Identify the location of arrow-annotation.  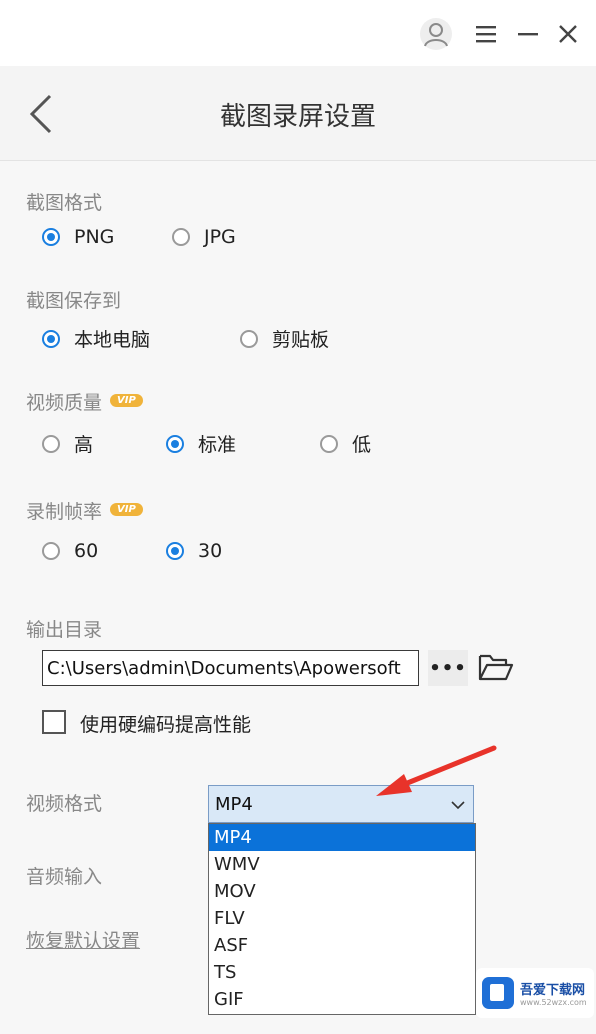
(436, 770).